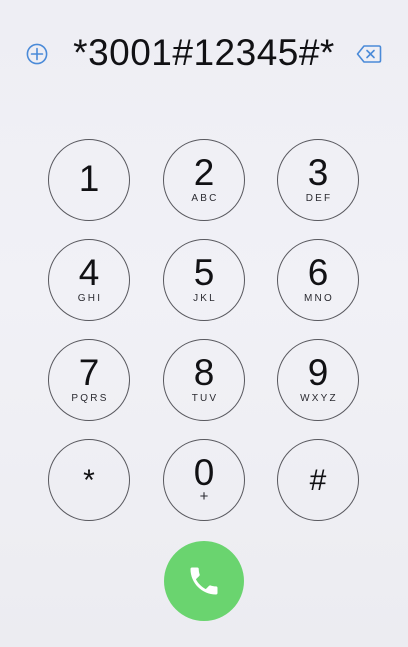  I want to click on key-3: 3 DEF, so click(318, 180).